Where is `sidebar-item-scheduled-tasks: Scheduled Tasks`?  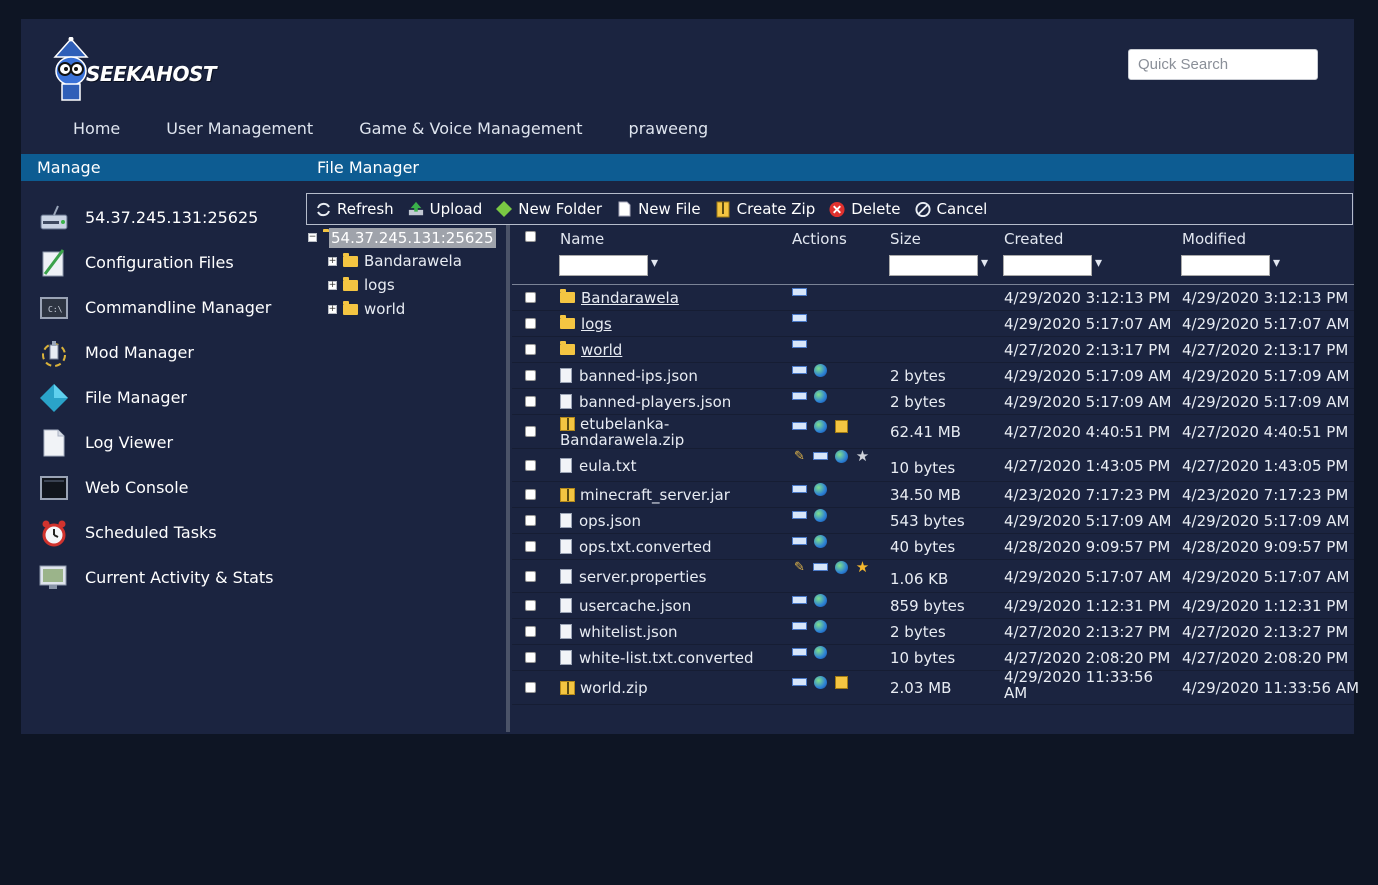
sidebar-item-scheduled-tasks: Scheduled Tasks is located at coordinates (174, 532).